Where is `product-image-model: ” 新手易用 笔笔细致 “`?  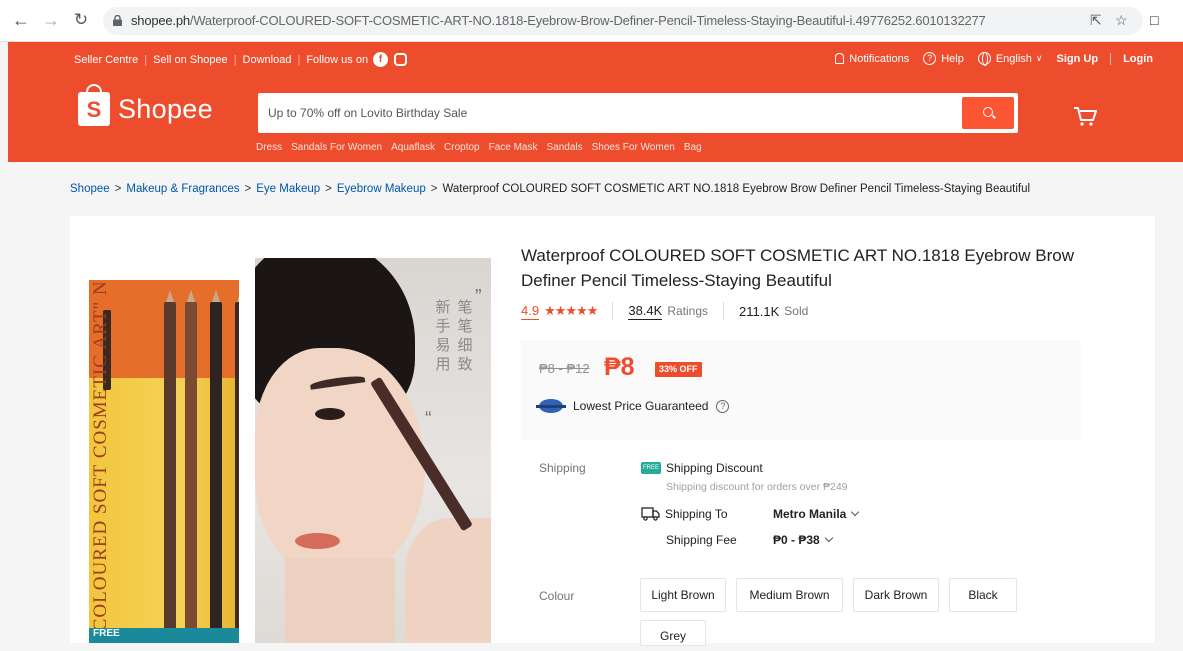
product-image-model: ” 新手易用 笔笔细致 “ is located at coordinates (373, 450).